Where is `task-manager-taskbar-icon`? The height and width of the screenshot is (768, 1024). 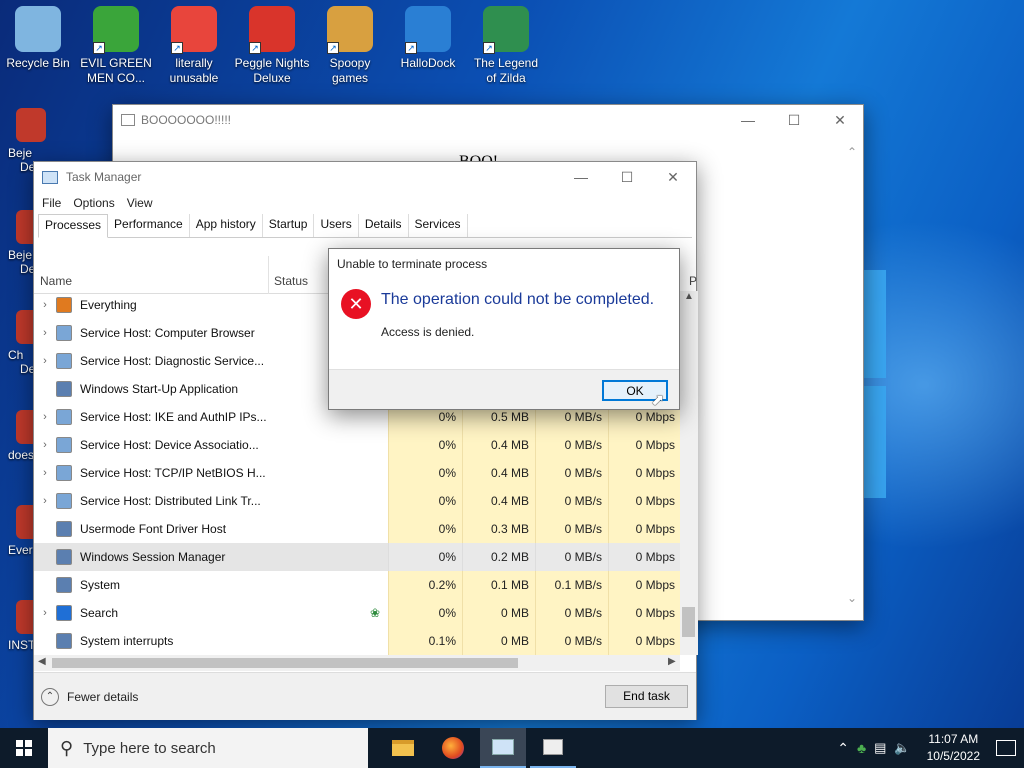 task-manager-taskbar-icon is located at coordinates (503, 748).